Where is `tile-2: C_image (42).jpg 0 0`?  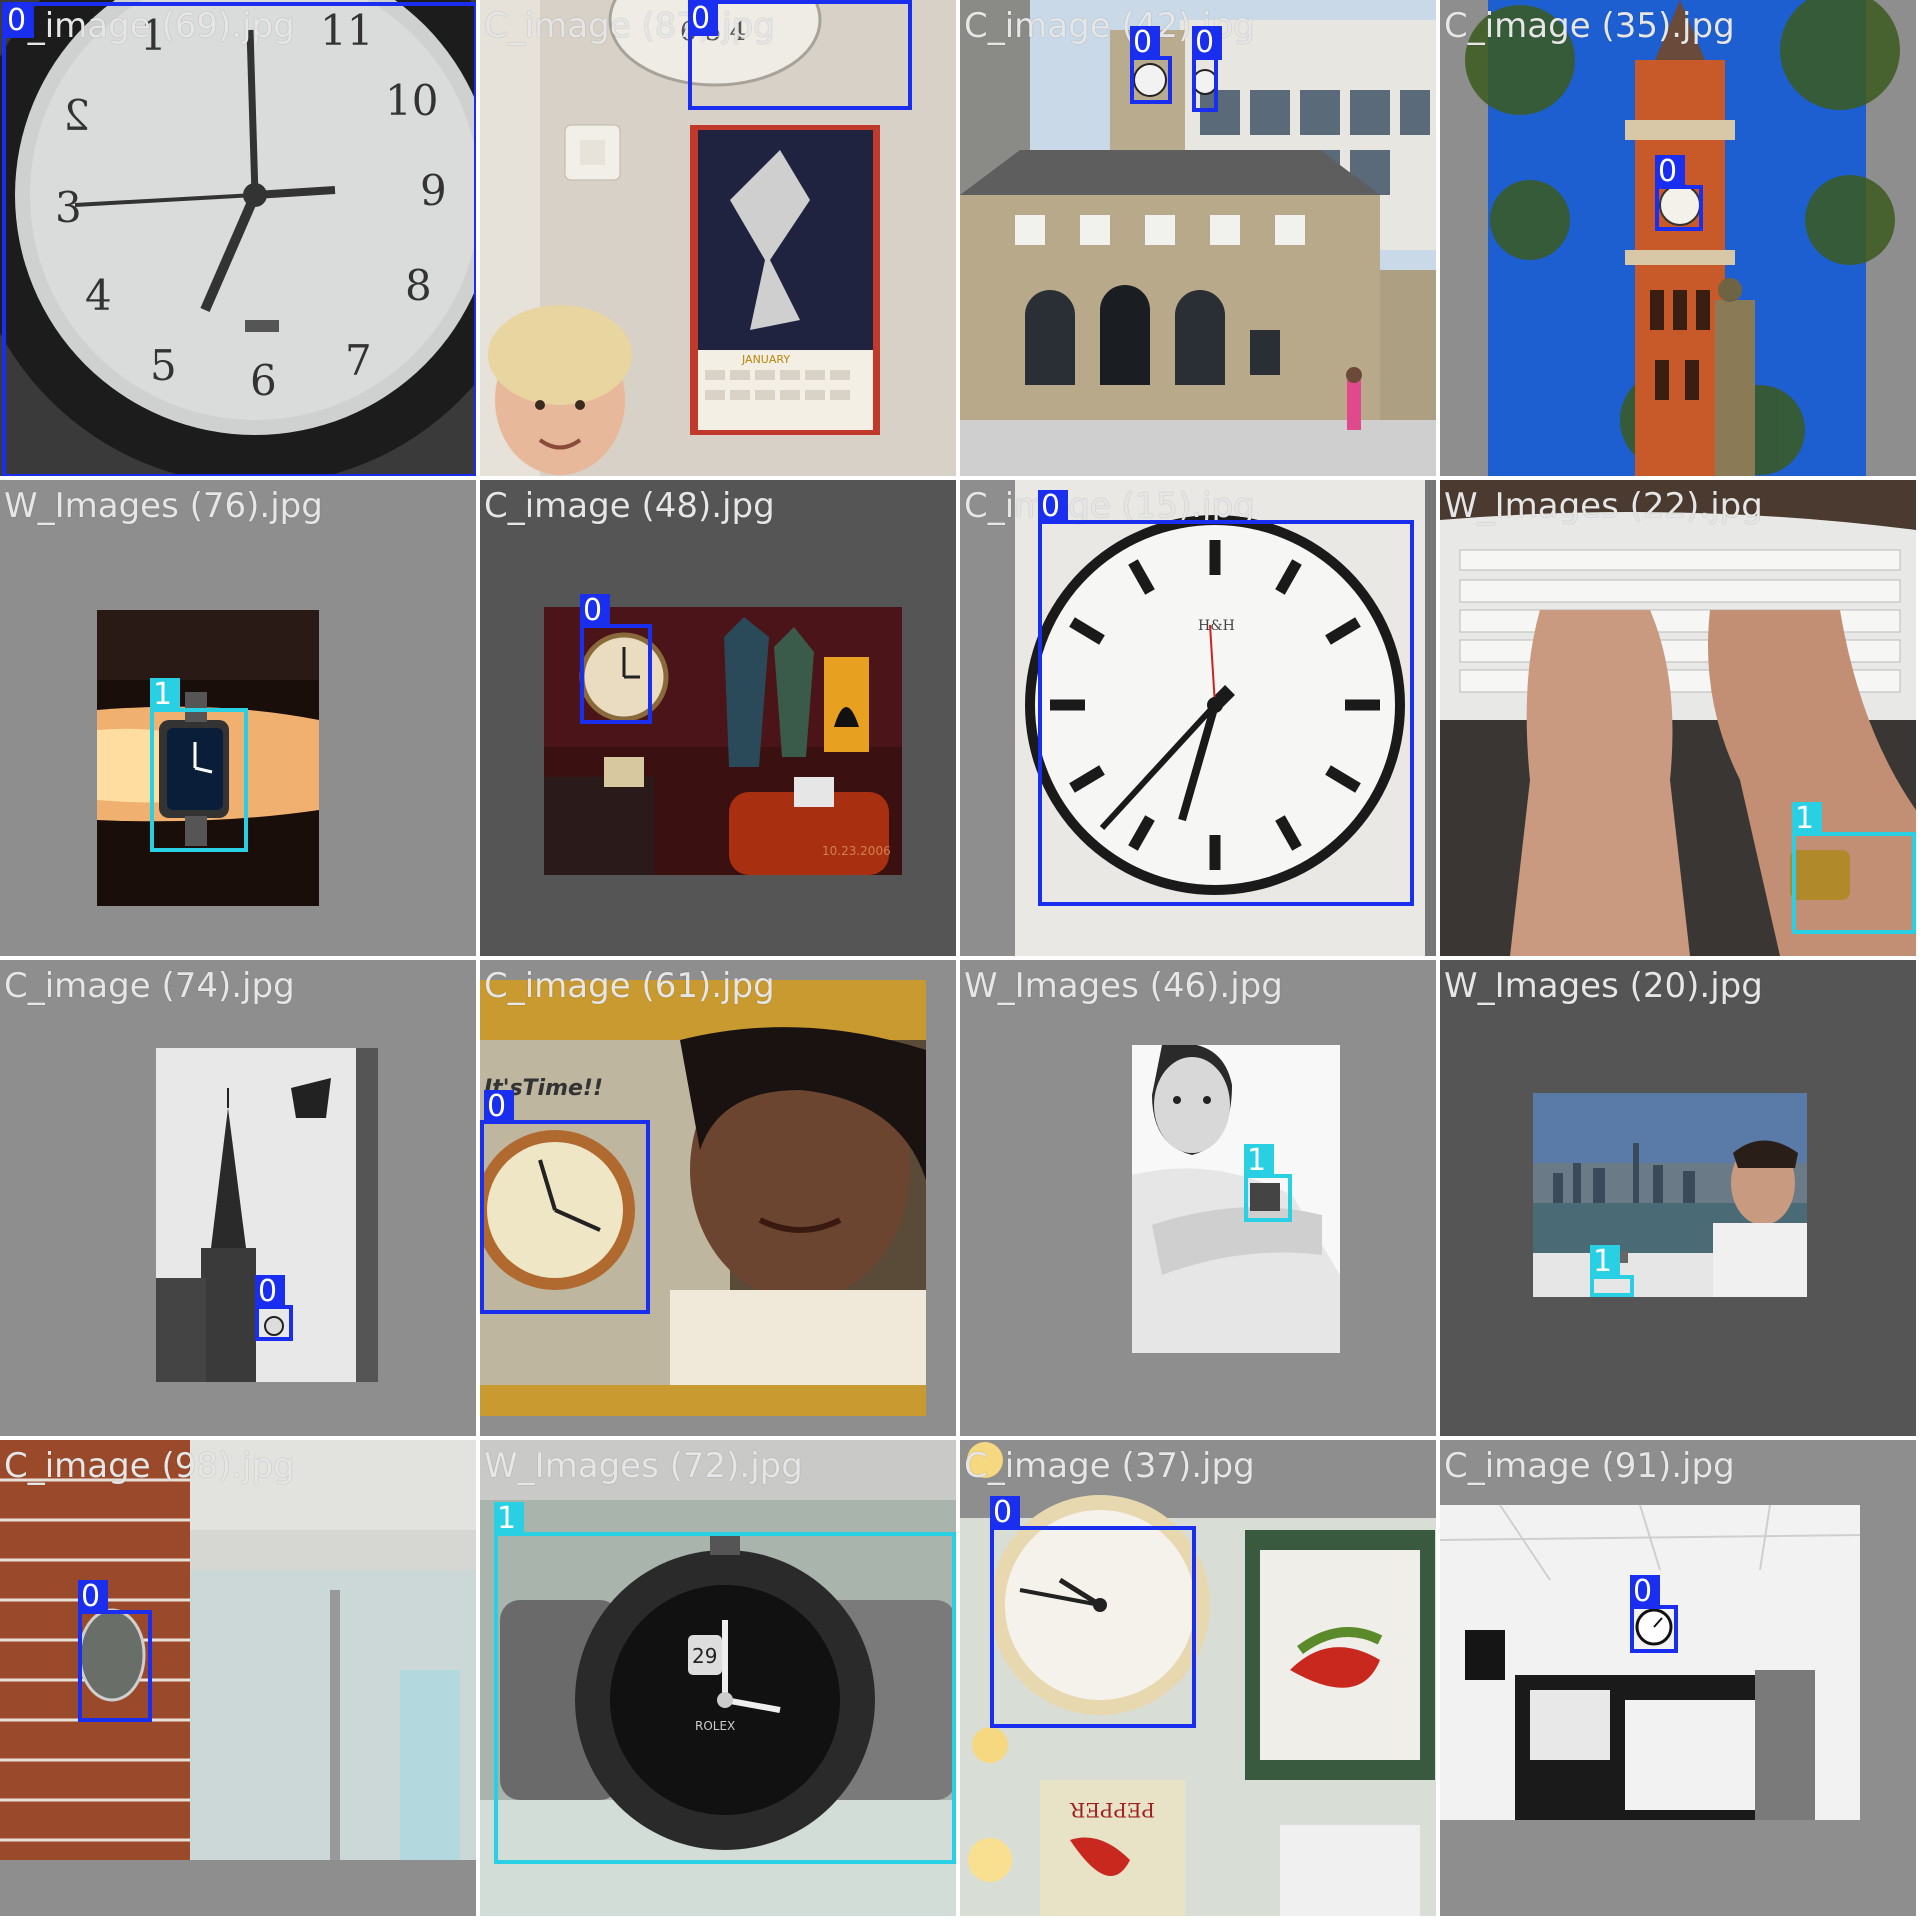 tile-2: C_image (42).jpg 0 0 is located at coordinates (1198, 238).